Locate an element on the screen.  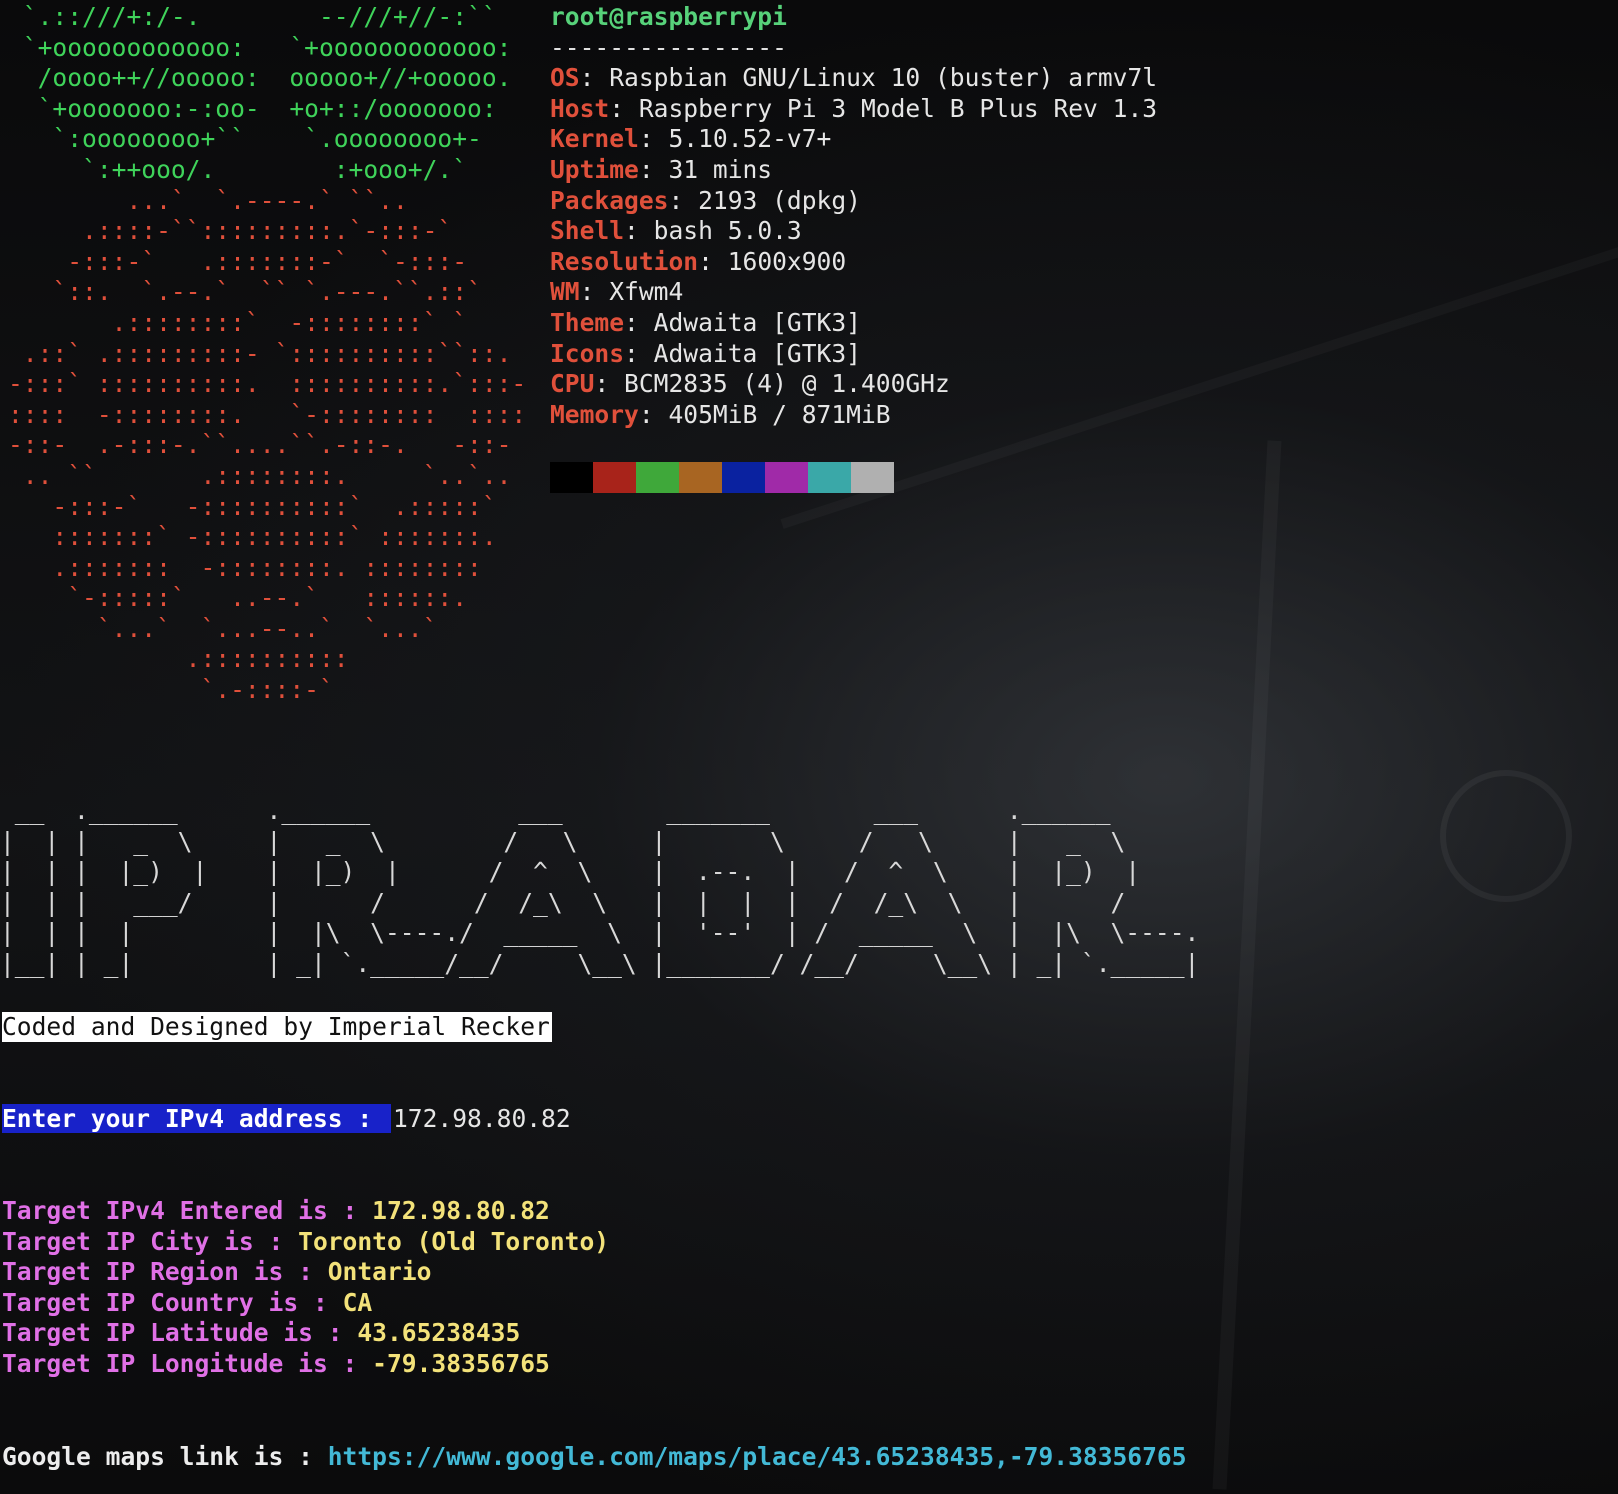
info-value: Raspbian GNU/Linux 10 (buster) armv7l is located at coordinates (883, 78).